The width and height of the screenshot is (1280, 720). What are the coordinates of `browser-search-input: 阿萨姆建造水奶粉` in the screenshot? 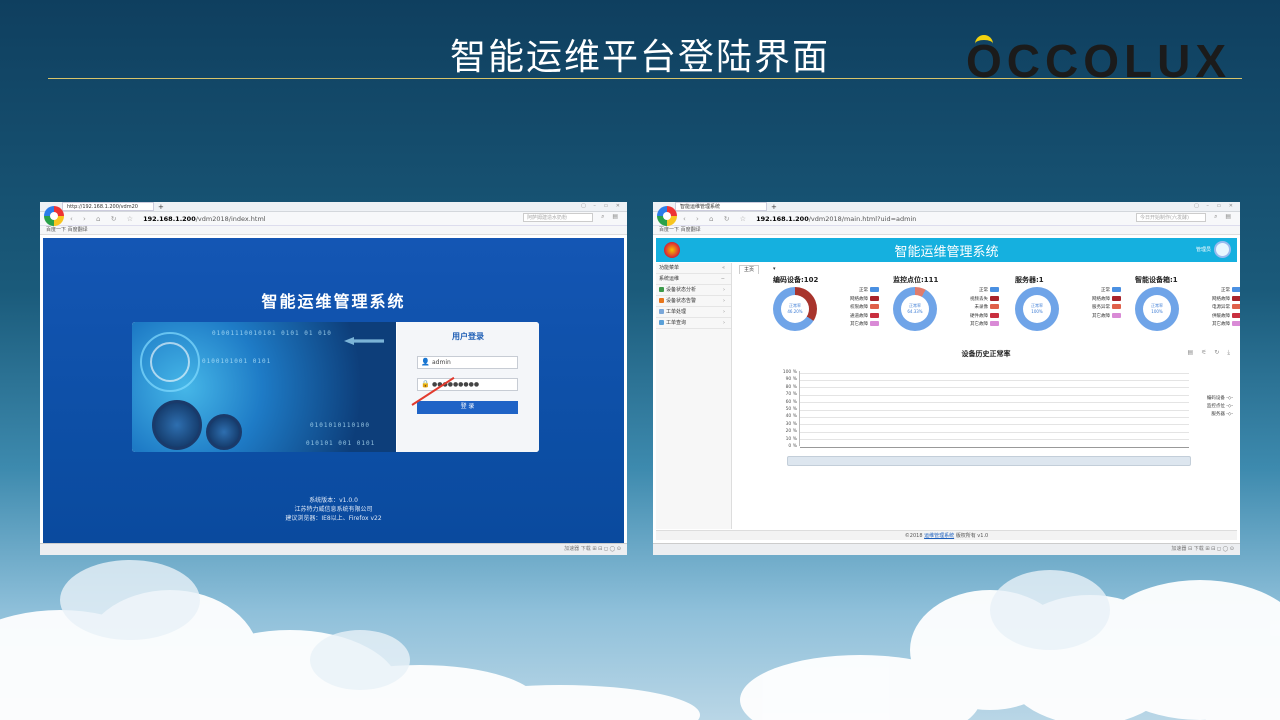 It's located at (558, 217).